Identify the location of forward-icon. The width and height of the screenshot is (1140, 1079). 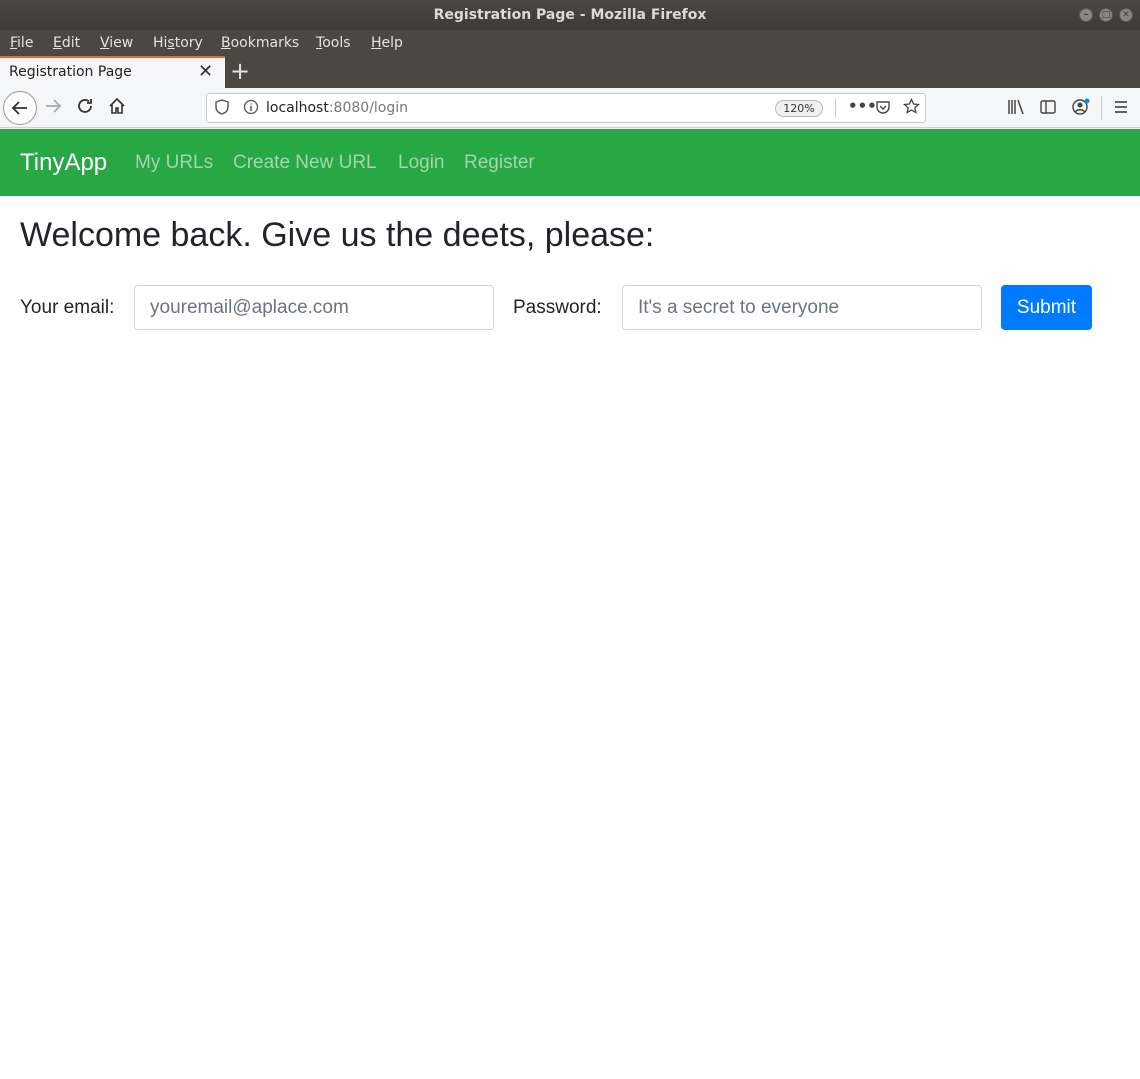
(53, 108).